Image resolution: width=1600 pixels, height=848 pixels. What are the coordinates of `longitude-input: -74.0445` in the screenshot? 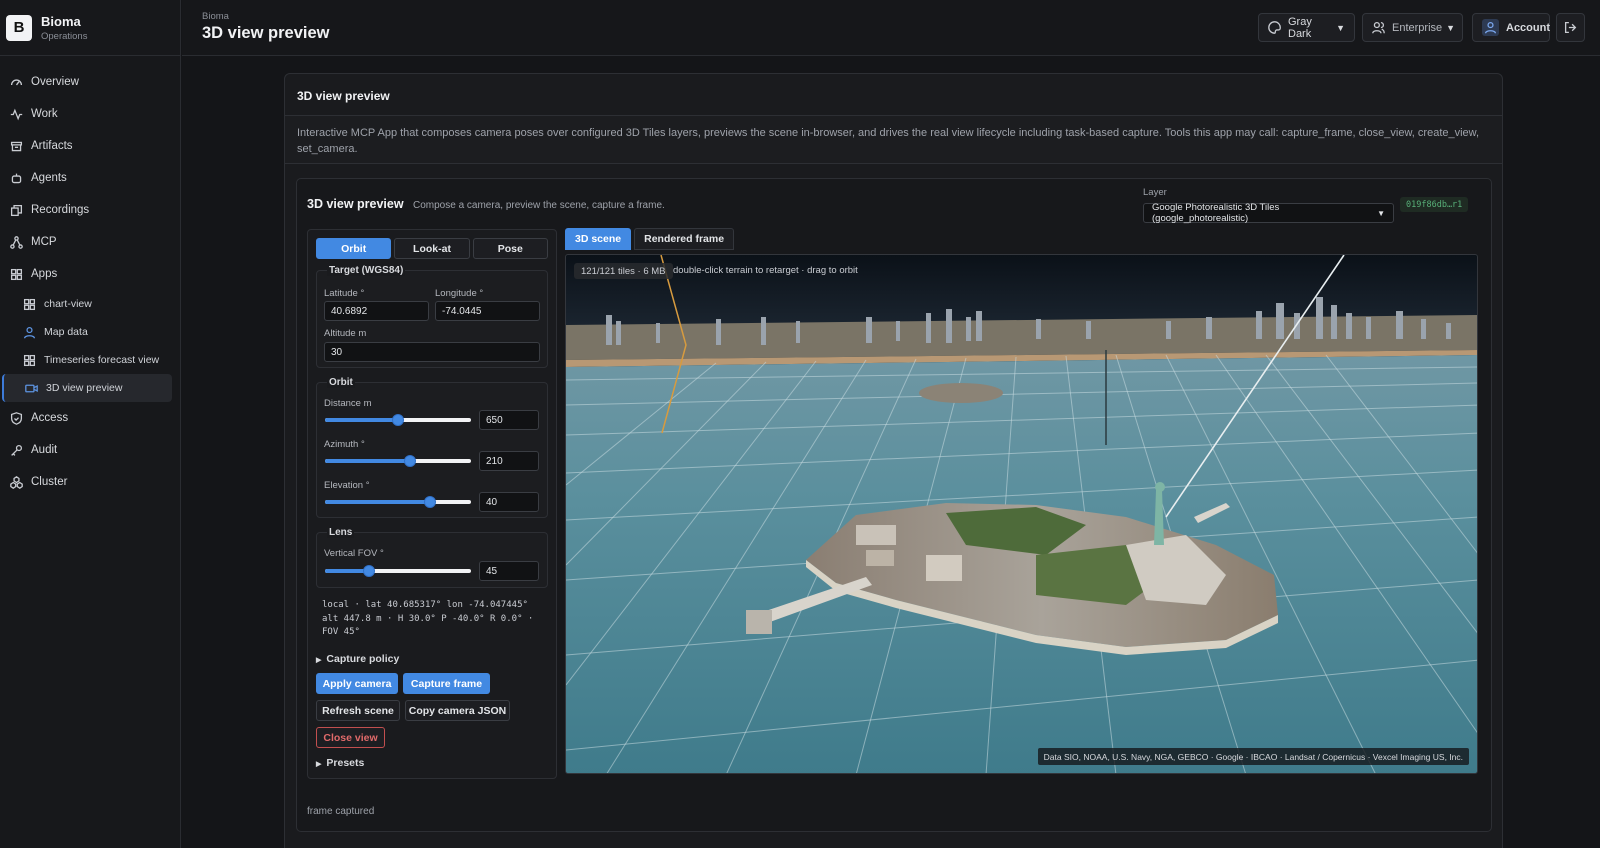 It's located at (487, 311).